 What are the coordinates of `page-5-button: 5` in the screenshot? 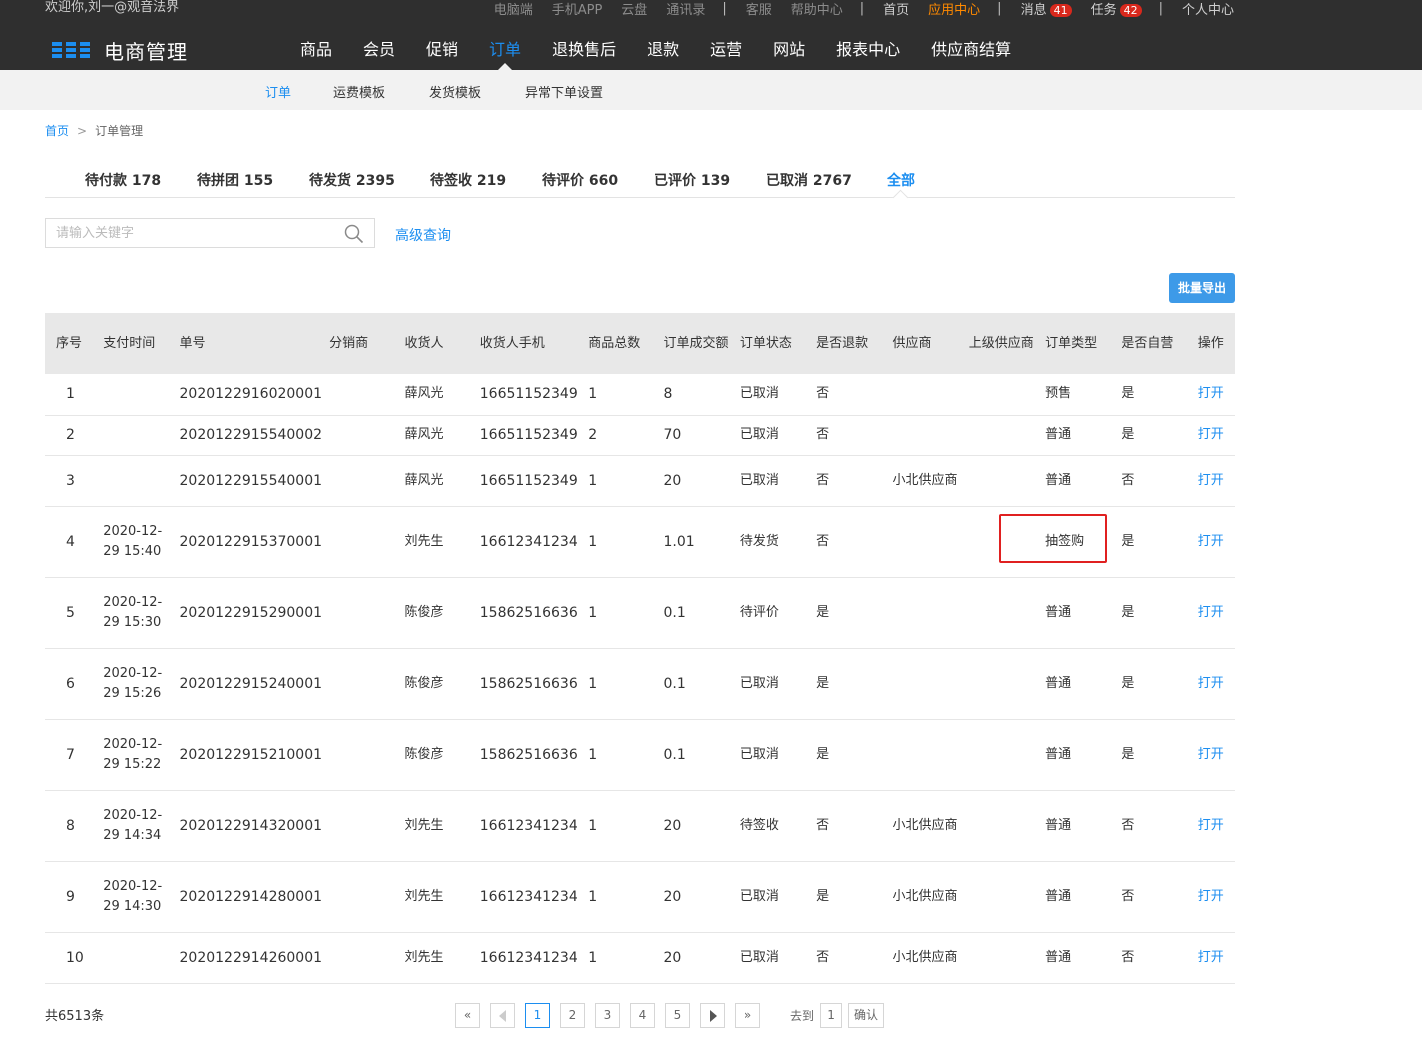 It's located at (677, 1015).